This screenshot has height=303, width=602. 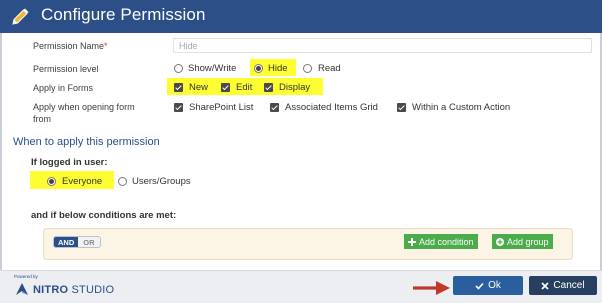 I want to click on checkbox-custom-action-label: Within a Custom Action, so click(x=461, y=107).